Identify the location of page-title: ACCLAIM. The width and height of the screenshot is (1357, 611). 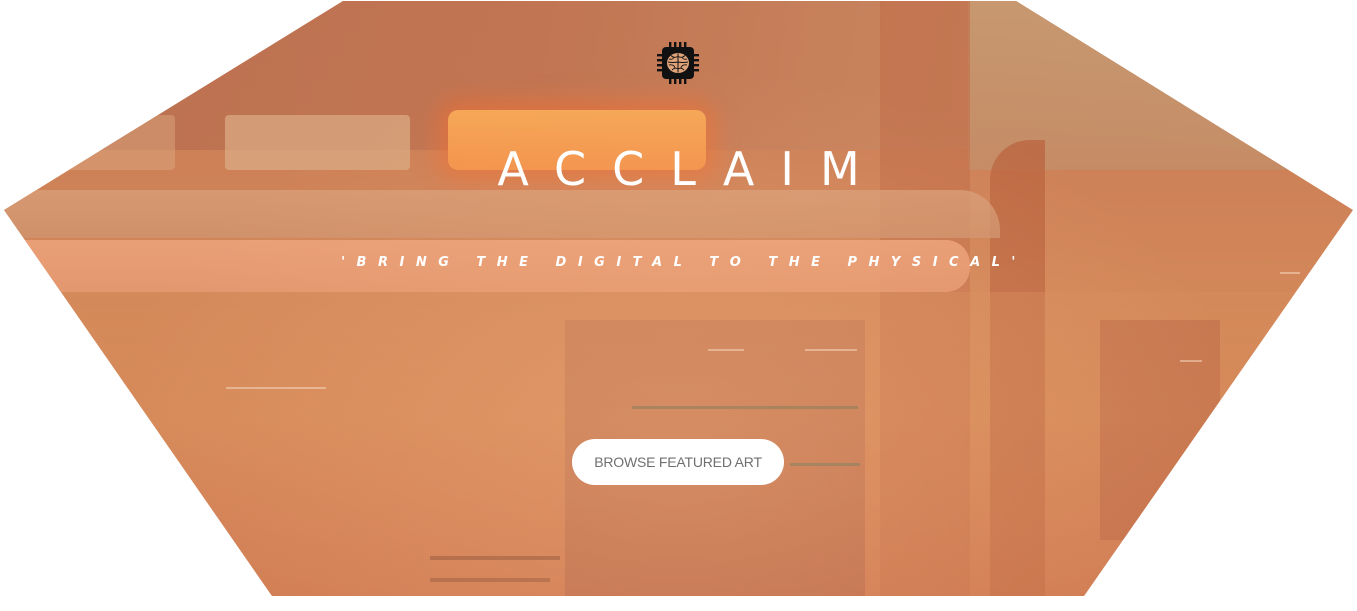
(691, 169).